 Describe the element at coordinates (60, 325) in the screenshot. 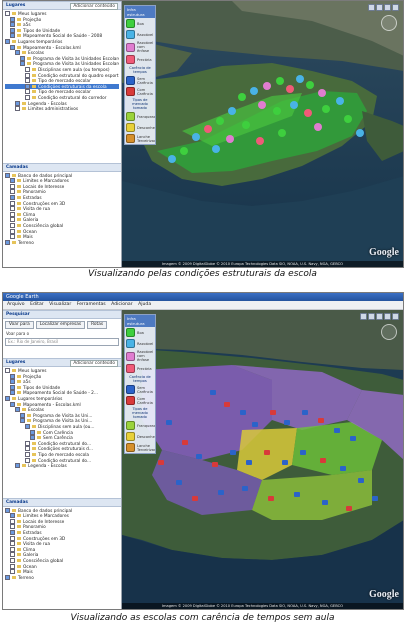

I see `tab-localizar-empresas: Localizar empresas` at that location.